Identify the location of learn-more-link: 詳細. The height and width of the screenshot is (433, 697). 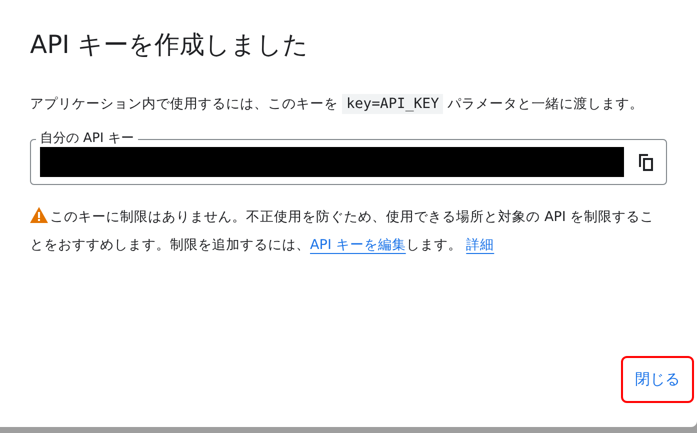
(480, 245).